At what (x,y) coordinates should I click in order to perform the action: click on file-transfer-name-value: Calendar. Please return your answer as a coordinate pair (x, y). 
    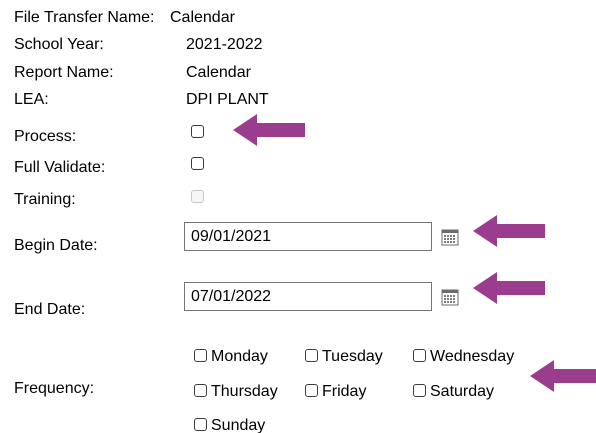
    Looking at the image, I should click on (202, 17).